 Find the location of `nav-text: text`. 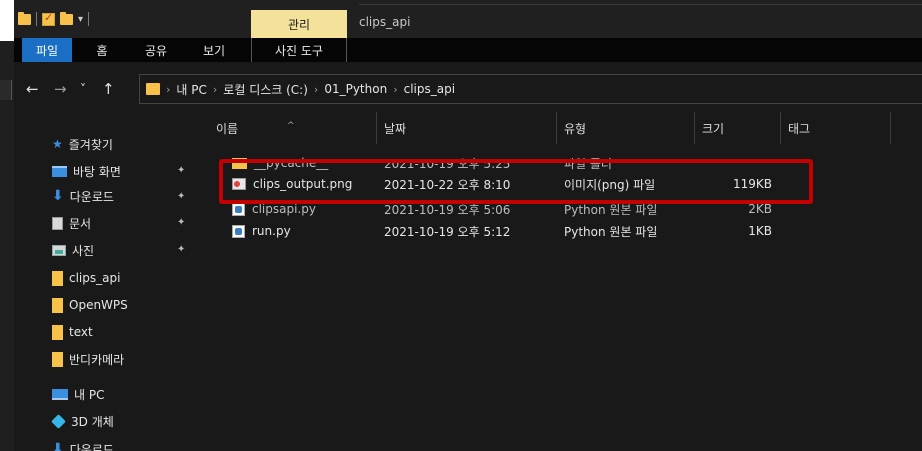

nav-text: text is located at coordinates (72, 332).